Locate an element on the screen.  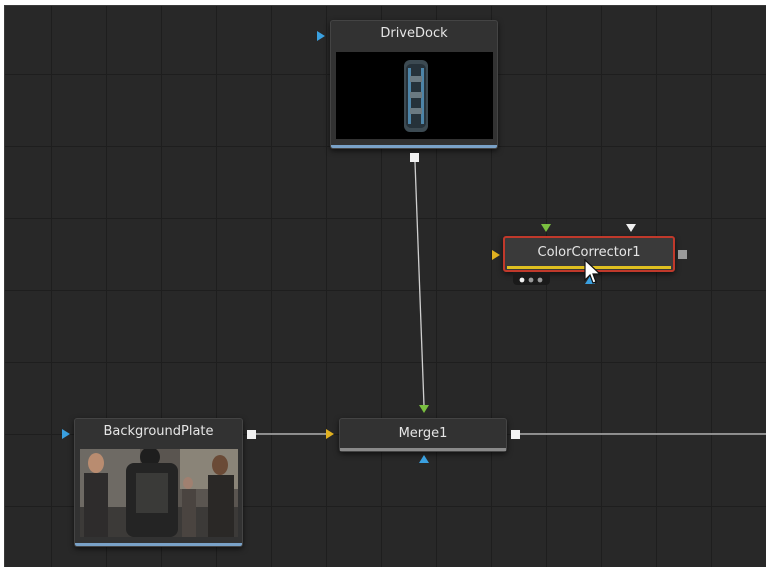
merge-output-port is located at coordinates (515, 434).